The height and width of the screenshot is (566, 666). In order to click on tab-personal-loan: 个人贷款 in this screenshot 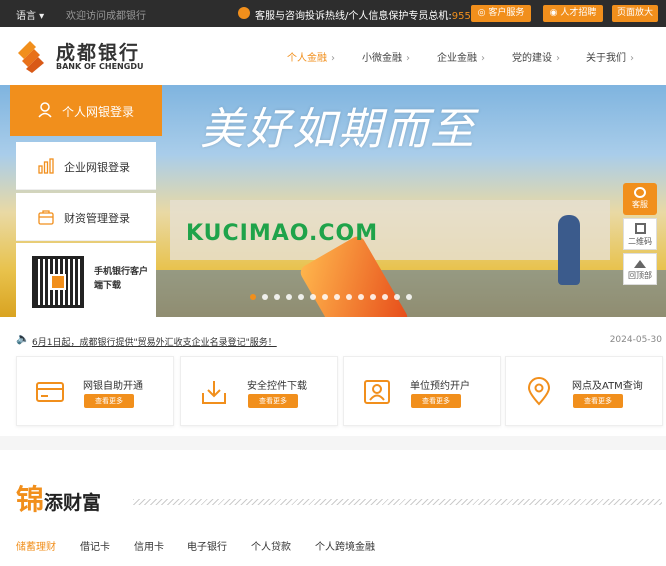, I will do `click(271, 545)`.